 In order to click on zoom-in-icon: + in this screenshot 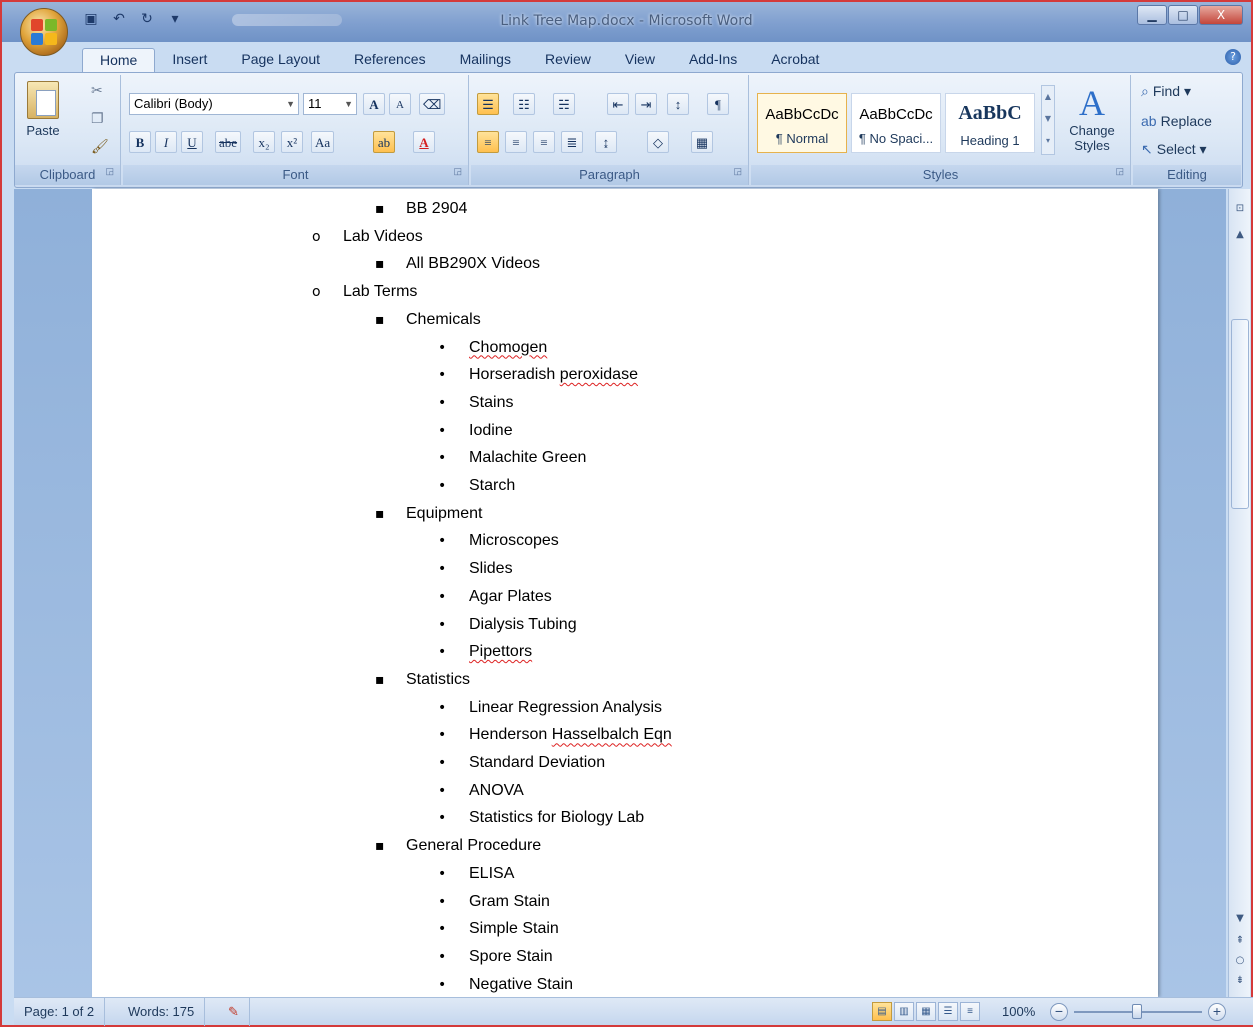, I will do `click(1217, 1012)`.